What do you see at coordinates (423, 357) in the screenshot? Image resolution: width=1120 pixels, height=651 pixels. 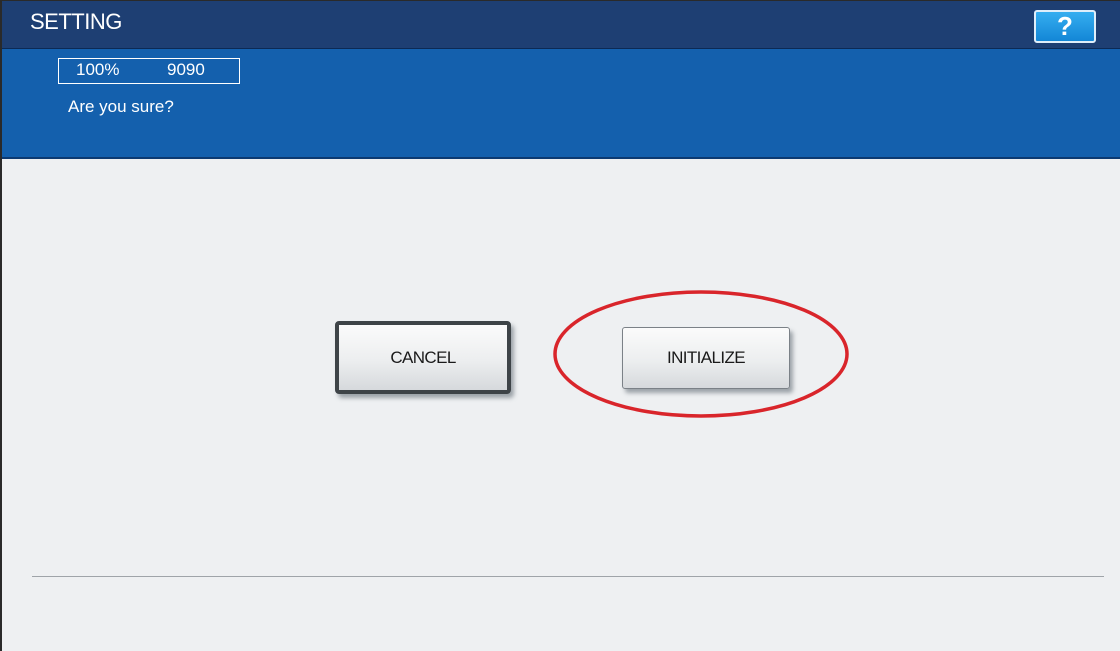 I see `cancel-button: CANCEL` at bounding box center [423, 357].